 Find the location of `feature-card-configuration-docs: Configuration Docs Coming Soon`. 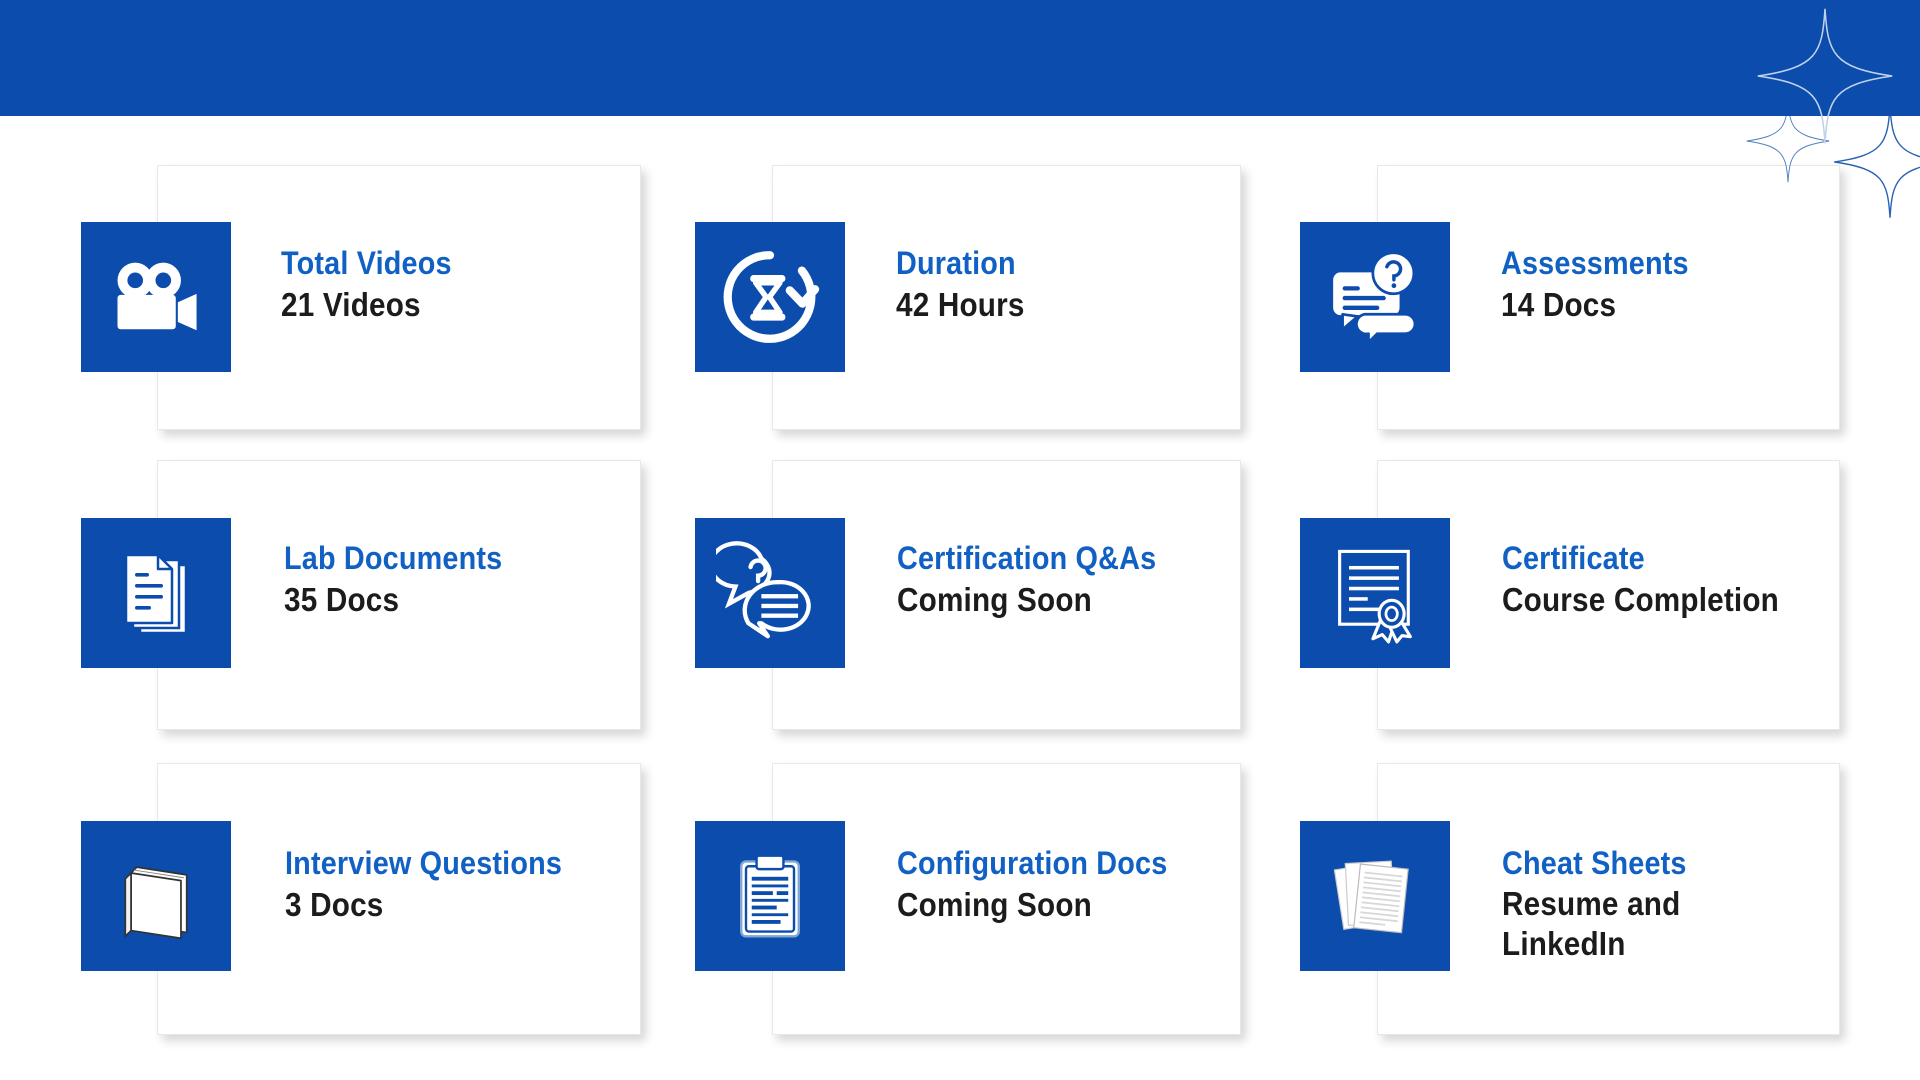

feature-card-configuration-docs: Configuration Docs Coming Soon is located at coordinates (968, 899).